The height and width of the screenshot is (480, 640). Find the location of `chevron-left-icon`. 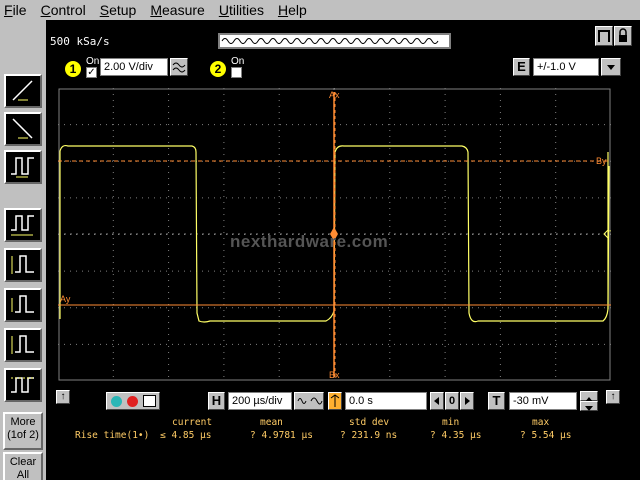

chevron-left-icon is located at coordinates (436, 401).